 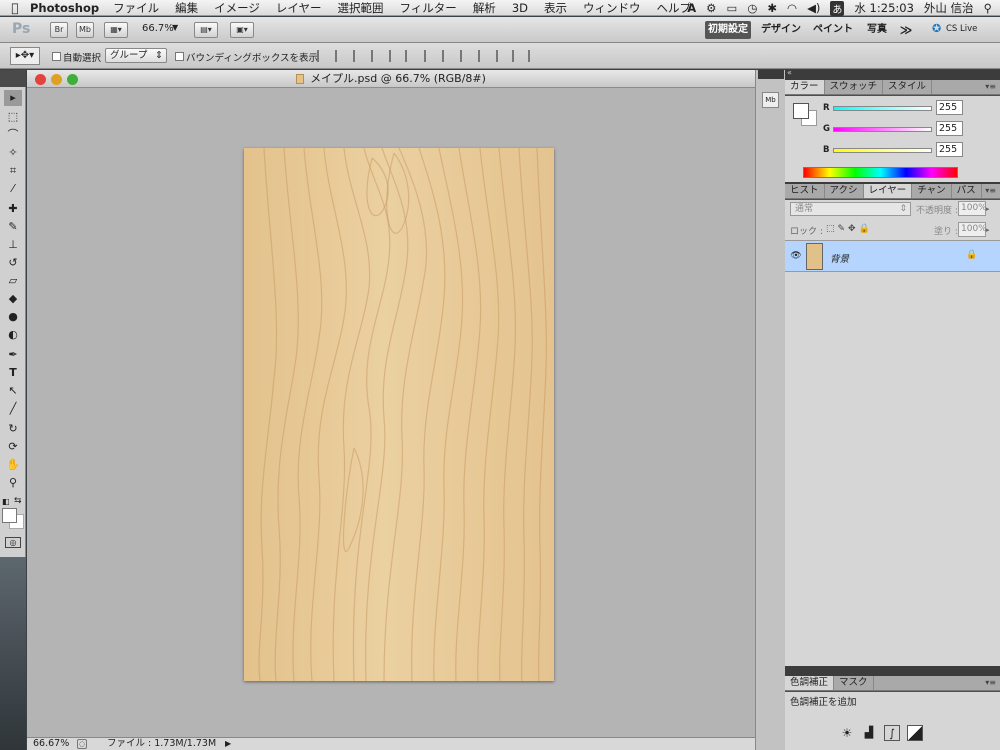 I want to click on quick-select-tool-icon: ✧, so click(x=13, y=153).